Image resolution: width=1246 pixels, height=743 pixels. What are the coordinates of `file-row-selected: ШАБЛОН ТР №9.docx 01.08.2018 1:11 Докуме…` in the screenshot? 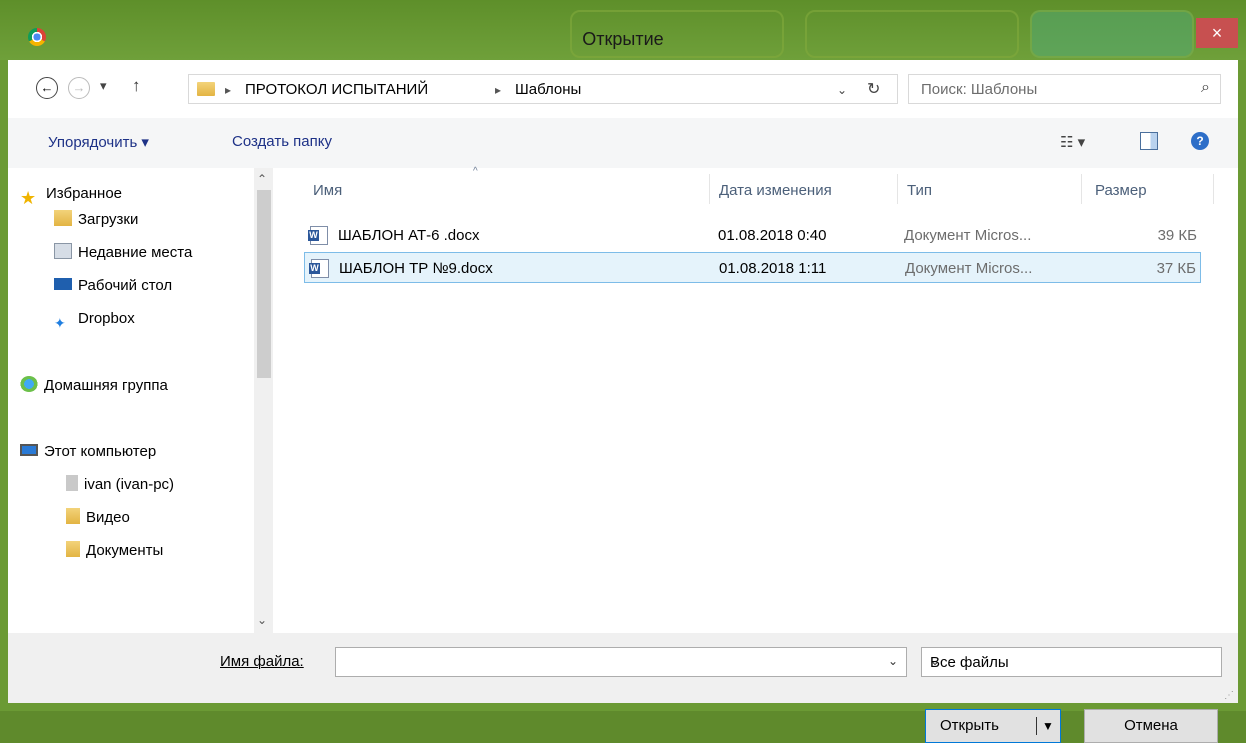 It's located at (752, 267).